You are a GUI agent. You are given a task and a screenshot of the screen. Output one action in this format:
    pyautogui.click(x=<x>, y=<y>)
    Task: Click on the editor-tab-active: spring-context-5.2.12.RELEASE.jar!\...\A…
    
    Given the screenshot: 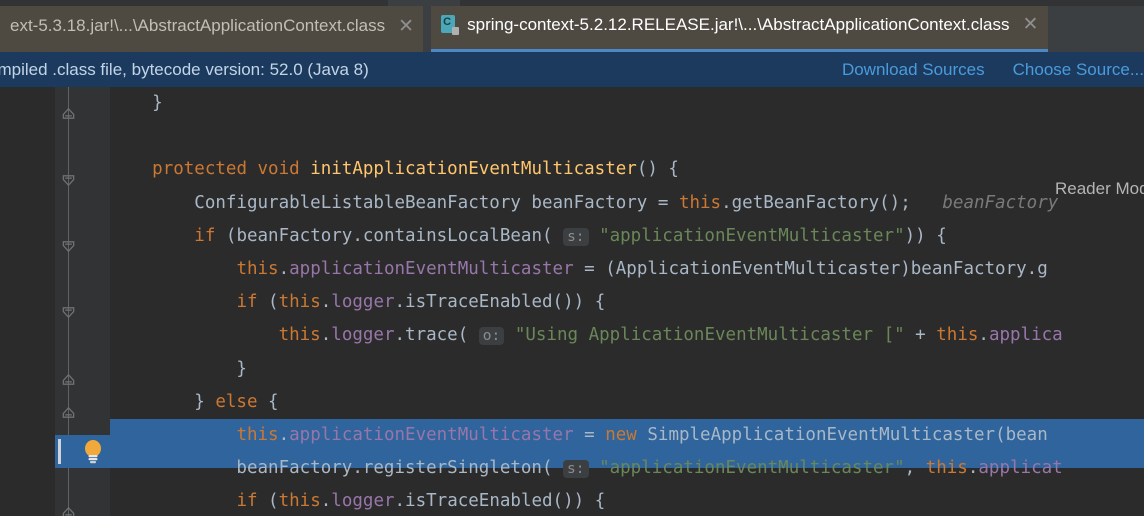 What is the action you would take?
    pyautogui.click(x=739, y=26)
    